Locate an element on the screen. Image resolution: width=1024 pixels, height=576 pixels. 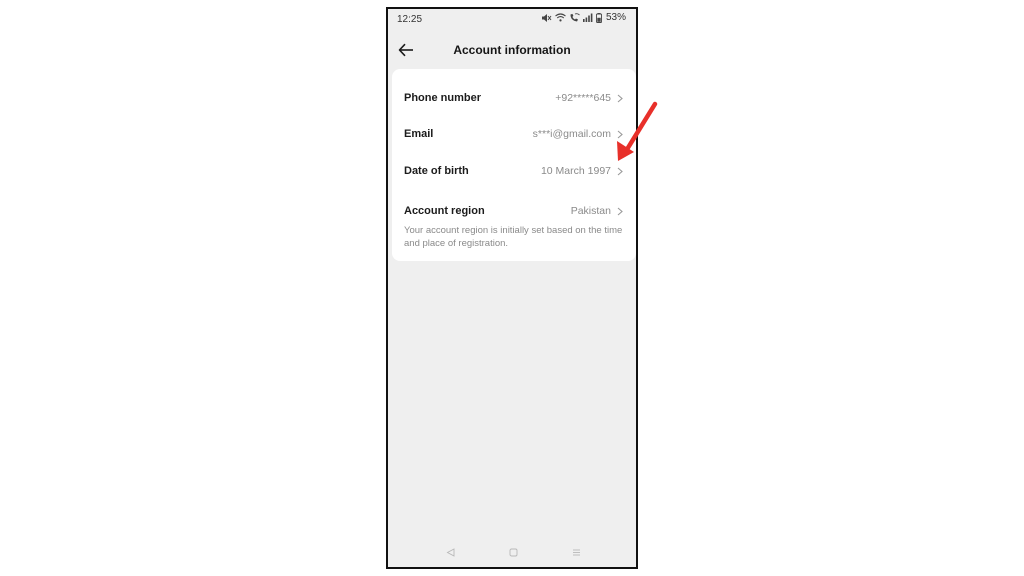
phone-number-value: +92*****645 is located at coordinates (583, 98).